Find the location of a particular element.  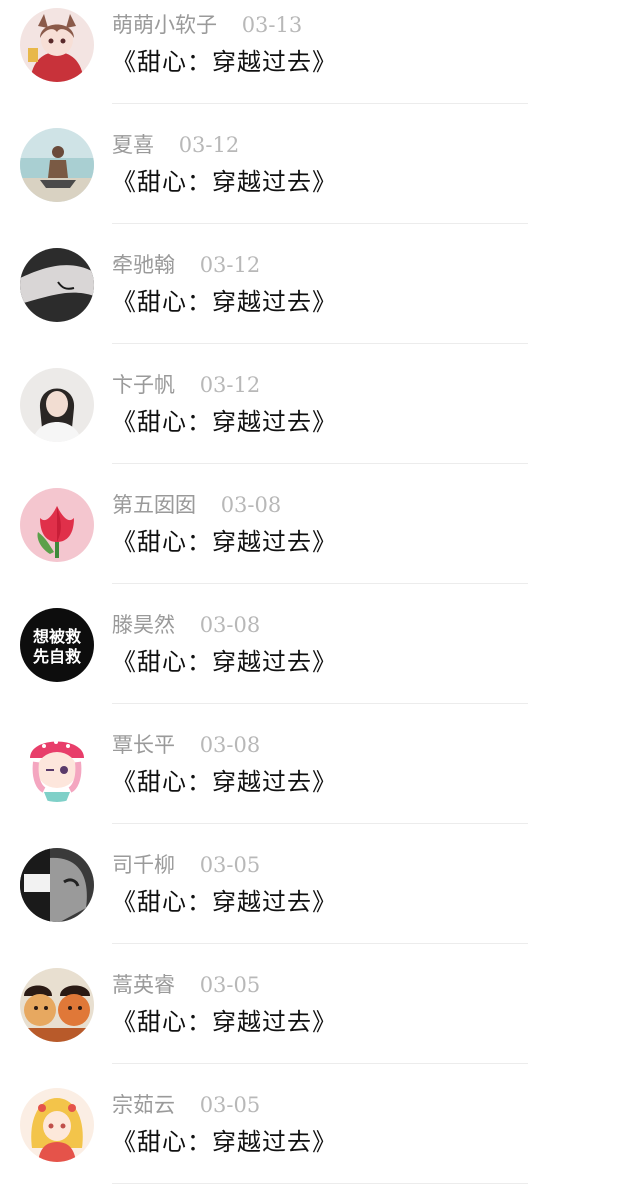

list-item: 宗茹云 03-05 《甜心：穿越过去》 is located at coordinates (320, 1140).